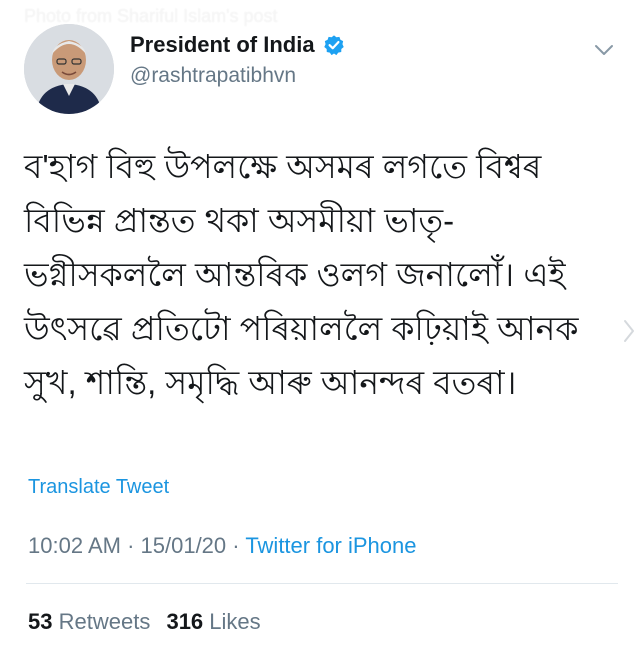 This screenshot has width=638, height=657. Describe the element at coordinates (104, 621) in the screenshot. I see `retweets-label: Retweets` at that location.